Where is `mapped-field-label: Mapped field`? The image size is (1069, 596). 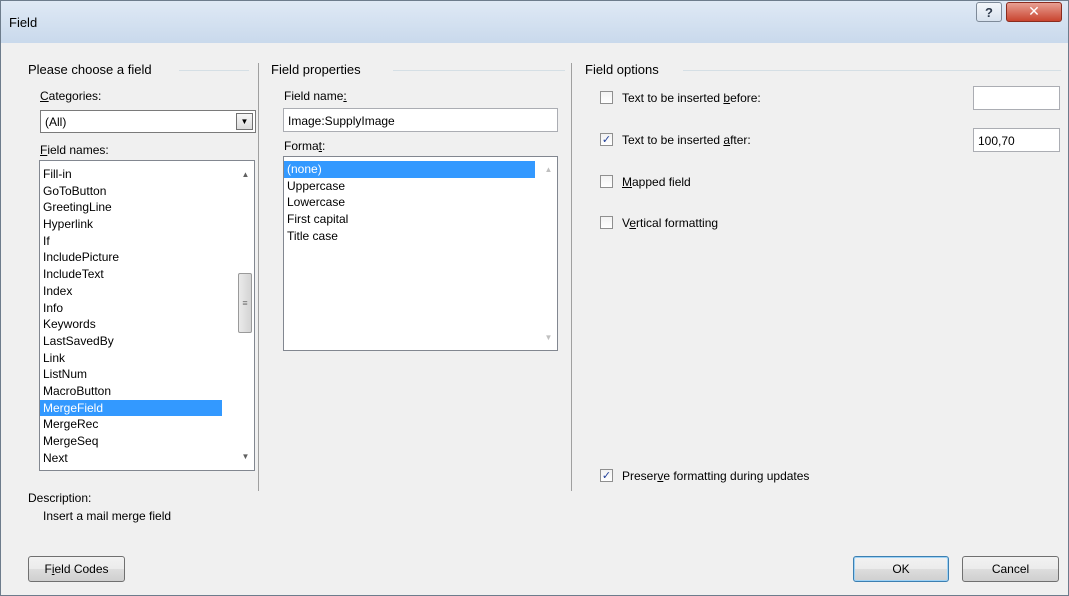
mapped-field-label: Mapped field is located at coordinates (656, 182).